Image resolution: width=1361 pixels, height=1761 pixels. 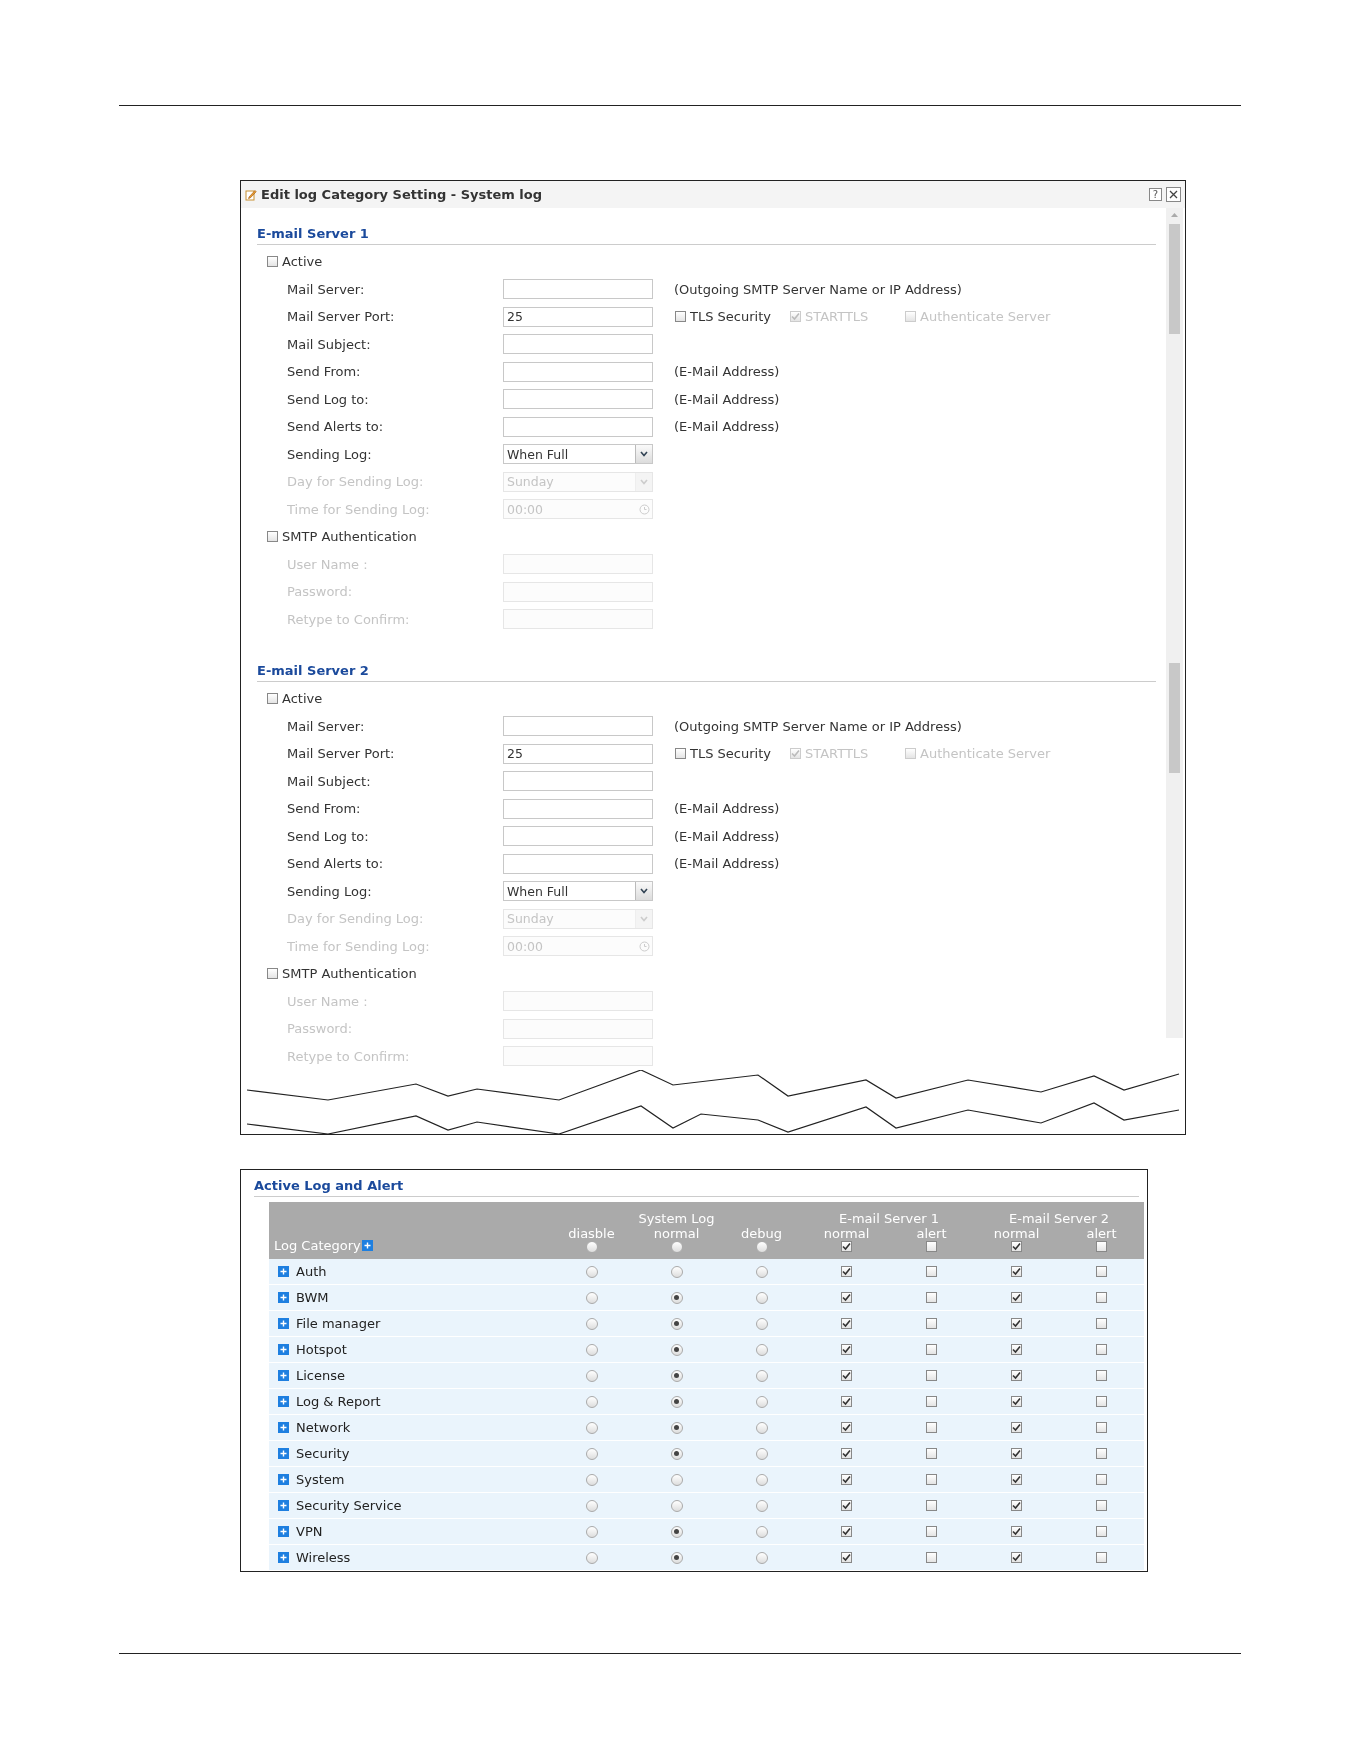 What do you see at coordinates (1174, 623) in the screenshot?
I see `scrollbar` at bounding box center [1174, 623].